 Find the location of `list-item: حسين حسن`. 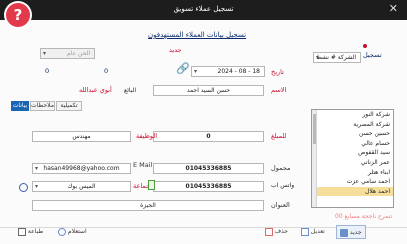

list-item: حسين حسن is located at coordinates (352, 134).